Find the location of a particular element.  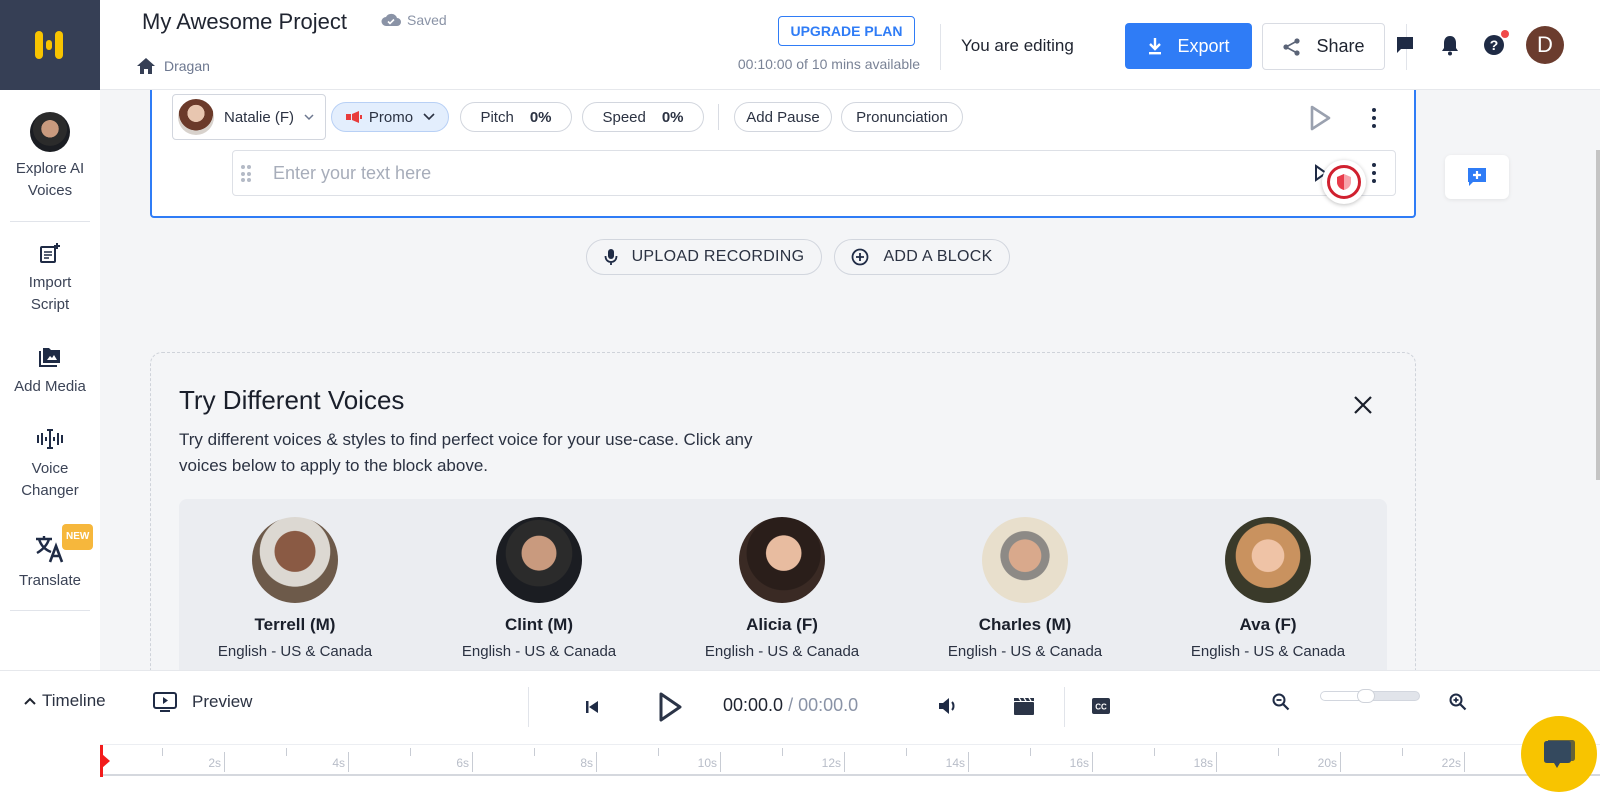

support-chat-button is located at coordinates (1559, 754).